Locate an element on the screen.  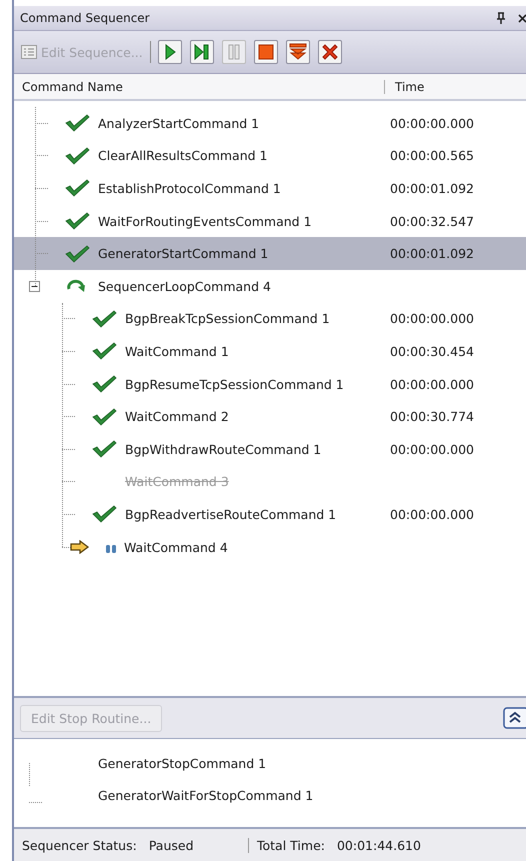
tree-row: BgpReadvertiseRouteCommand 1 00:00:00.000 is located at coordinates (270, 514).